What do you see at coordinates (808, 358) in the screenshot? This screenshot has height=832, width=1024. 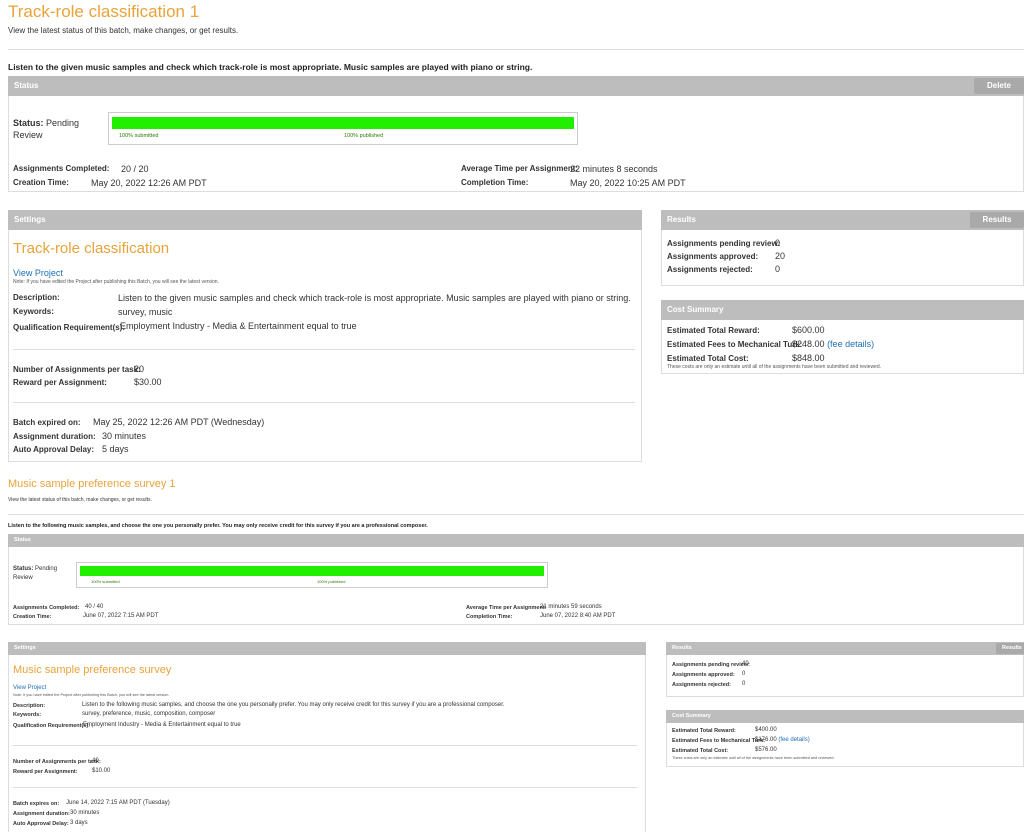 I see `cost-total-value: $848.00` at bounding box center [808, 358].